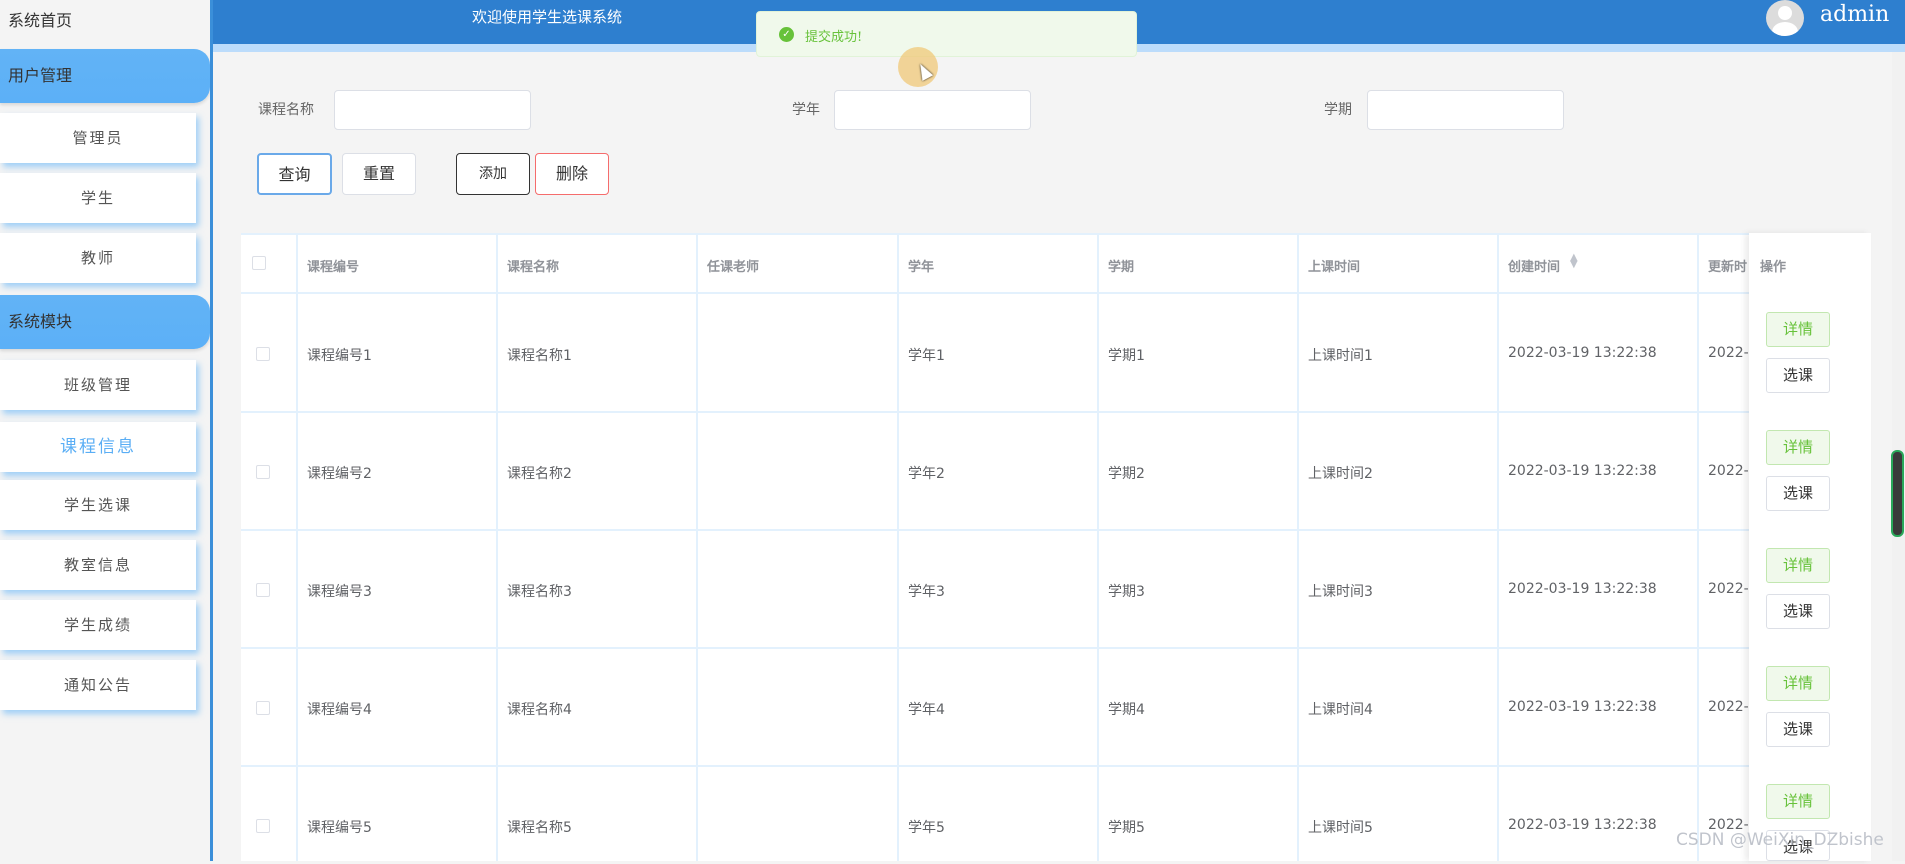 Image resolution: width=1905 pixels, height=864 pixels. I want to click on cell-year: 学年1, so click(926, 356).